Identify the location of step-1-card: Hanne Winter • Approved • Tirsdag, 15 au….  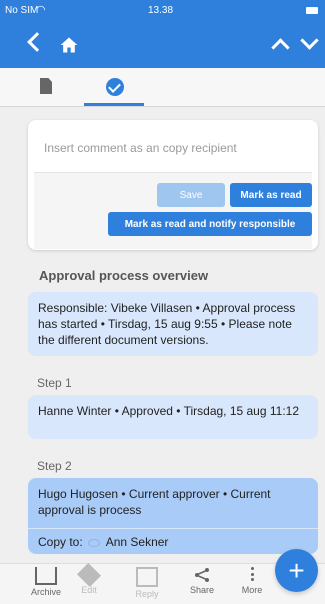
(173, 417).